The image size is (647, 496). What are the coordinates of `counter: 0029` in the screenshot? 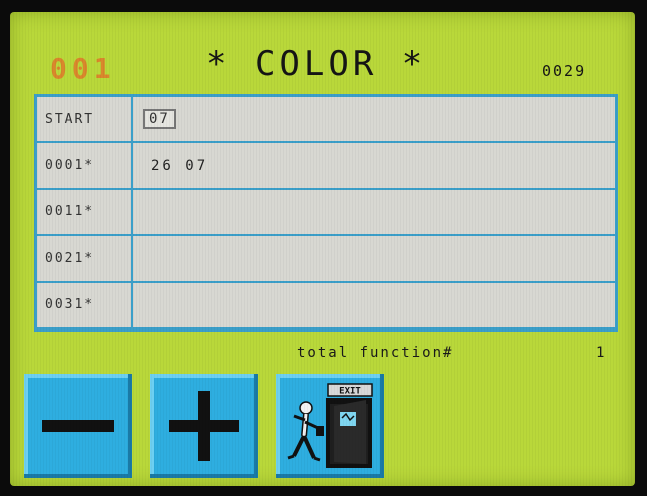 It's located at (564, 71).